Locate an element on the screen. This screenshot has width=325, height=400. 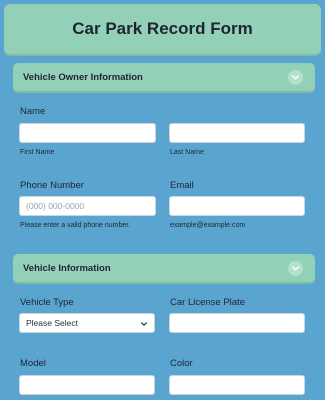
last-name-input is located at coordinates (237, 133).